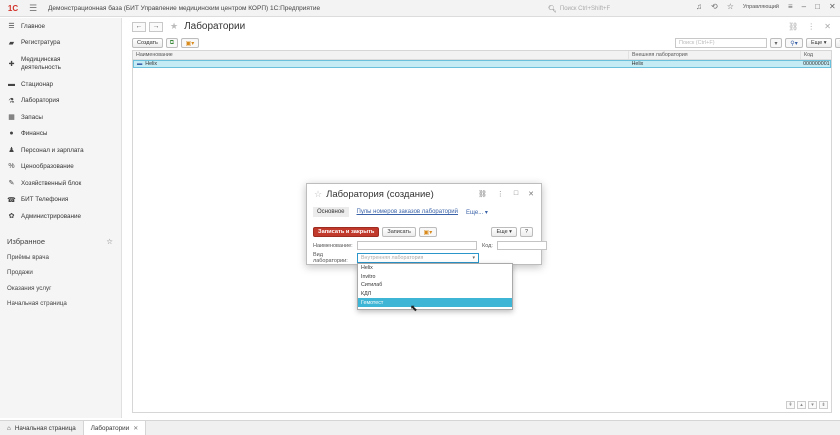  I want to click on sidebar-item-label: Ценообразование, so click(47, 167).